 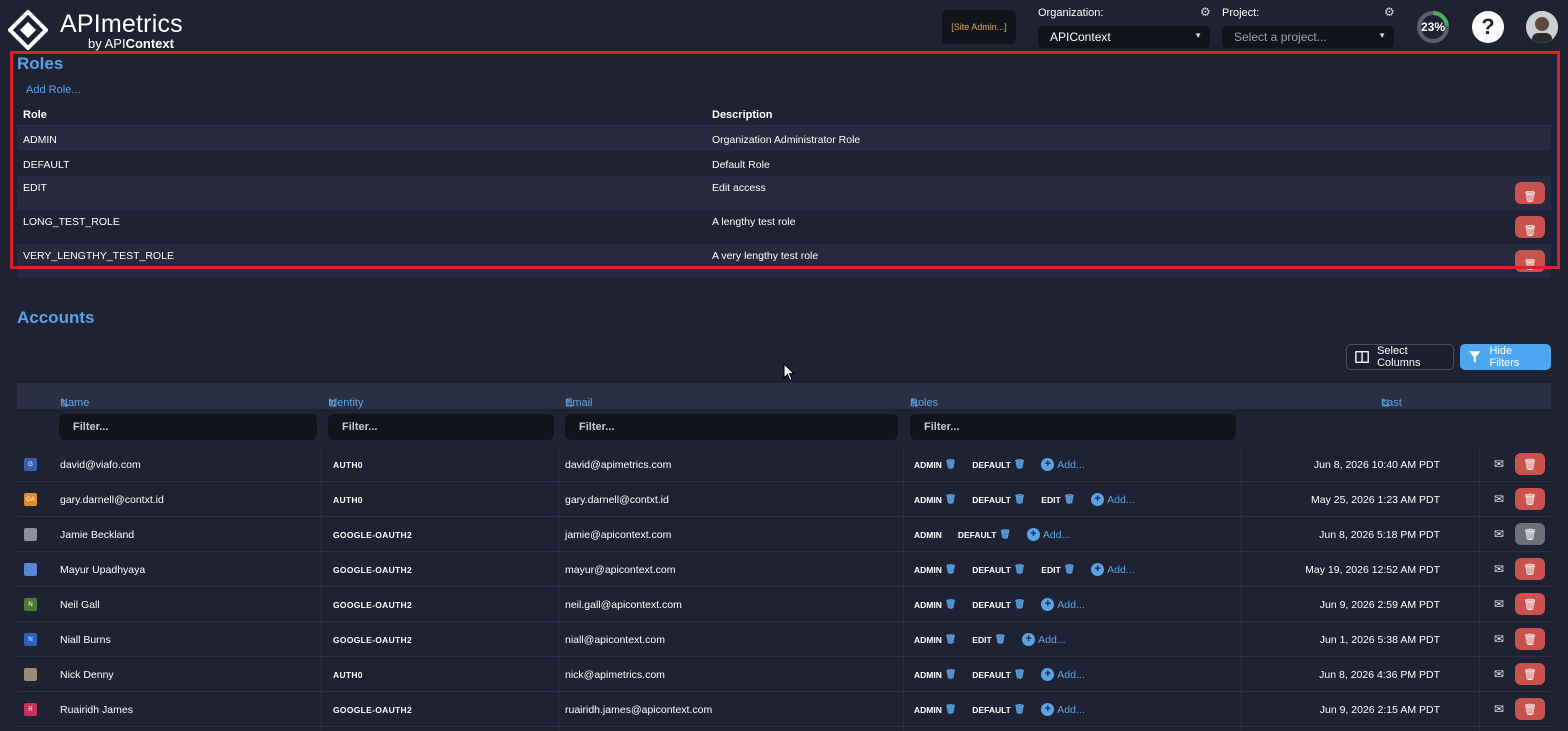 I want to click on account-name: Nick Denny, so click(x=87, y=675).